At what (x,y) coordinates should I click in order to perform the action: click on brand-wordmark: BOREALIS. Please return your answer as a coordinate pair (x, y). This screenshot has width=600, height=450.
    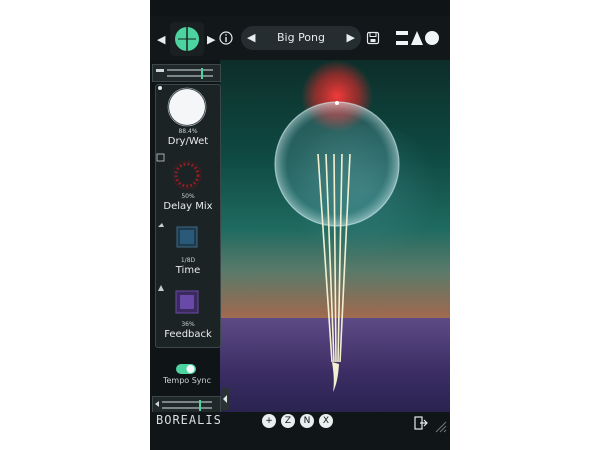
    Looking at the image, I should click on (189, 420).